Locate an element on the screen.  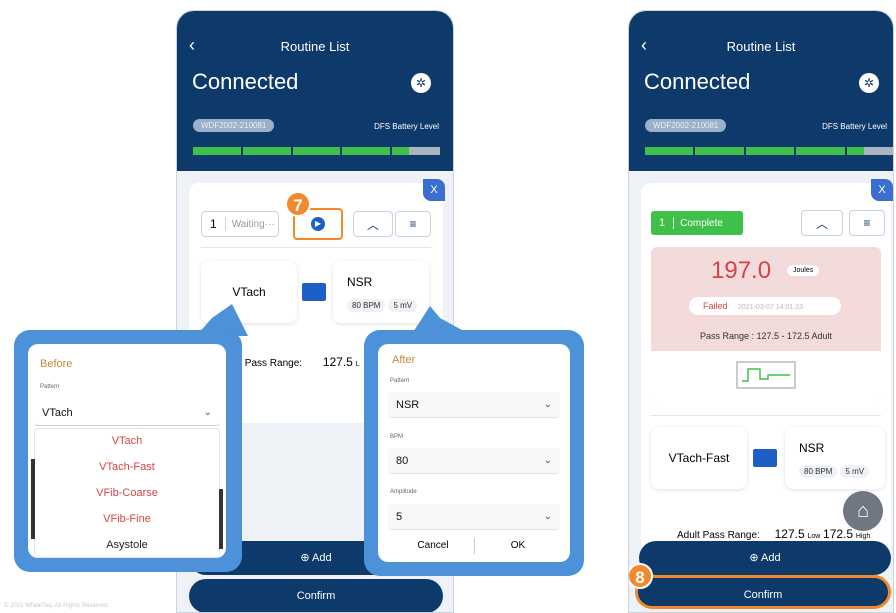
plus-icon: ⊕ is located at coordinates (755, 558).